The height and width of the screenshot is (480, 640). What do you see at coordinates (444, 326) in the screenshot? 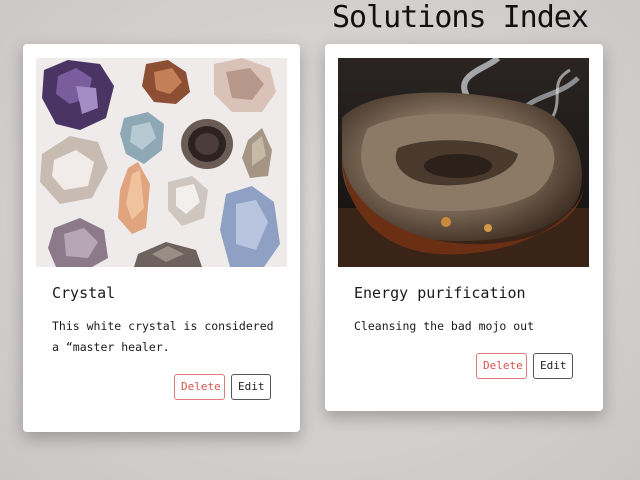
I see `card-description: Cleansing the bad mojo out` at bounding box center [444, 326].